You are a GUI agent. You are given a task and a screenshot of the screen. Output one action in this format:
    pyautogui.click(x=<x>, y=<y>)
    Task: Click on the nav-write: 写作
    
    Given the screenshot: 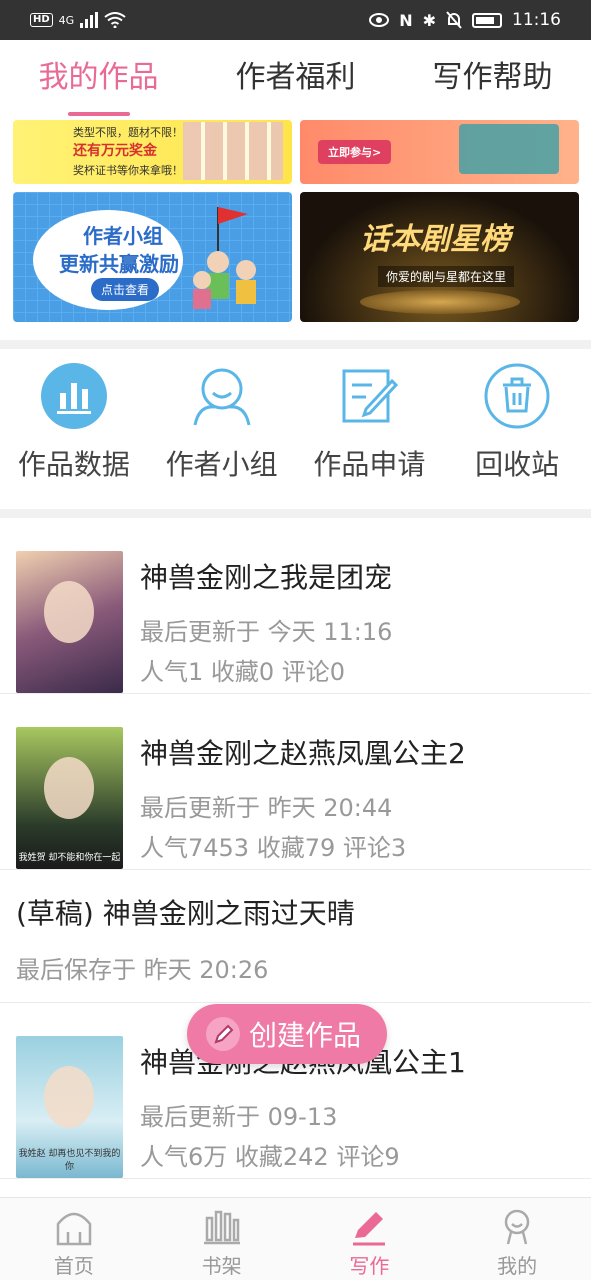 What is the action you would take?
    pyautogui.click(x=370, y=1239)
    